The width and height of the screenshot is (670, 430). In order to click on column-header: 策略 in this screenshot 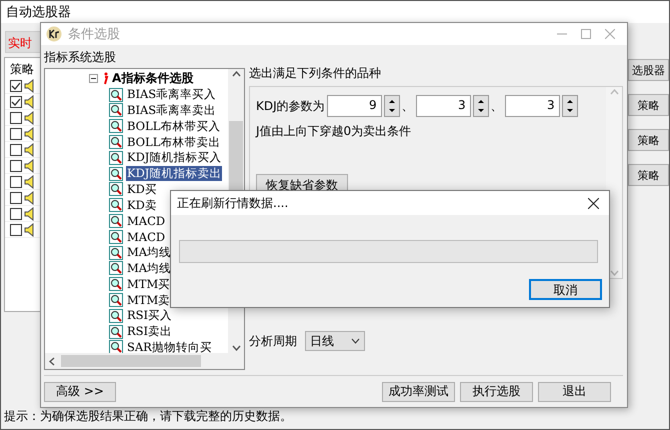, I will do `click(22, 69)`.